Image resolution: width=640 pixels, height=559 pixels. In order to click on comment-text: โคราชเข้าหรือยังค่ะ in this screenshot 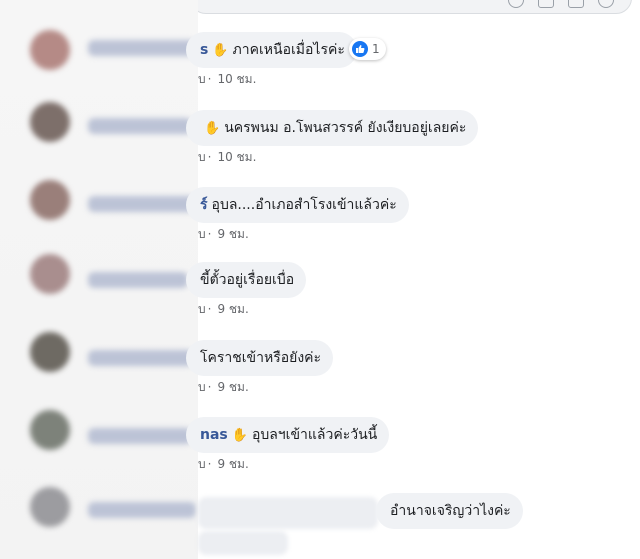, I will do `click(261, 358)`.